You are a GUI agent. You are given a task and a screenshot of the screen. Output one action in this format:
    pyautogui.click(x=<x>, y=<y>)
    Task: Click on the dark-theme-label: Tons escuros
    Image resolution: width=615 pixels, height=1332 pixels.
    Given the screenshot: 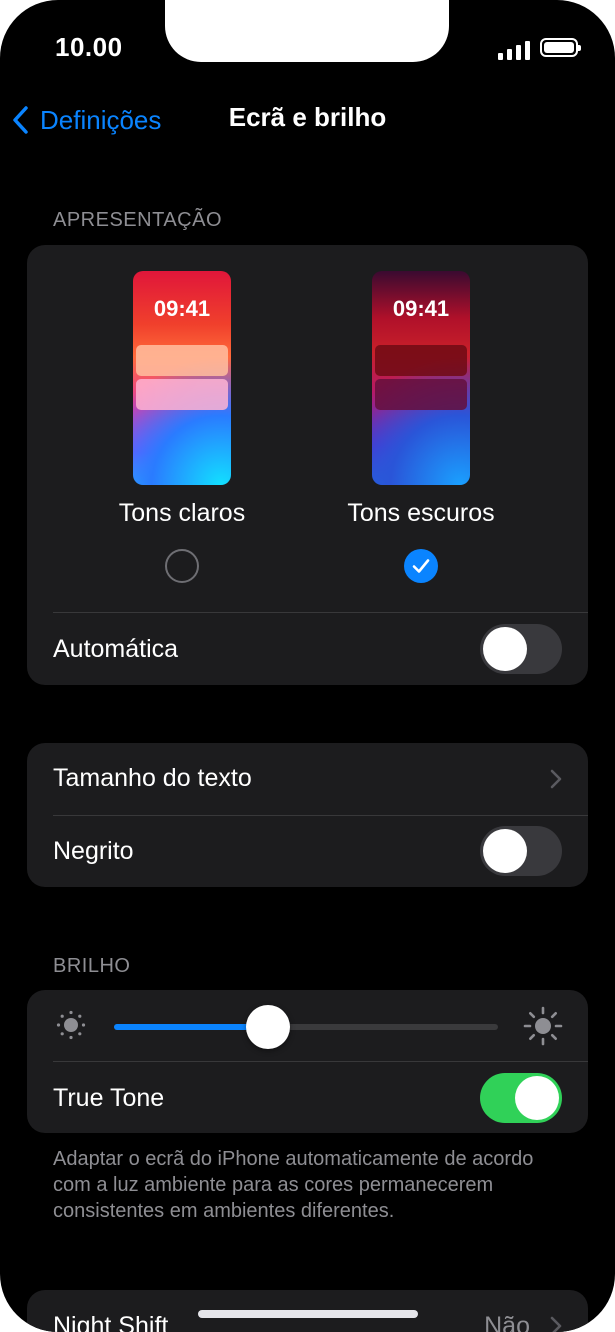 What is the action you would take?
    pyautogui.click(x=421, y=513)
    